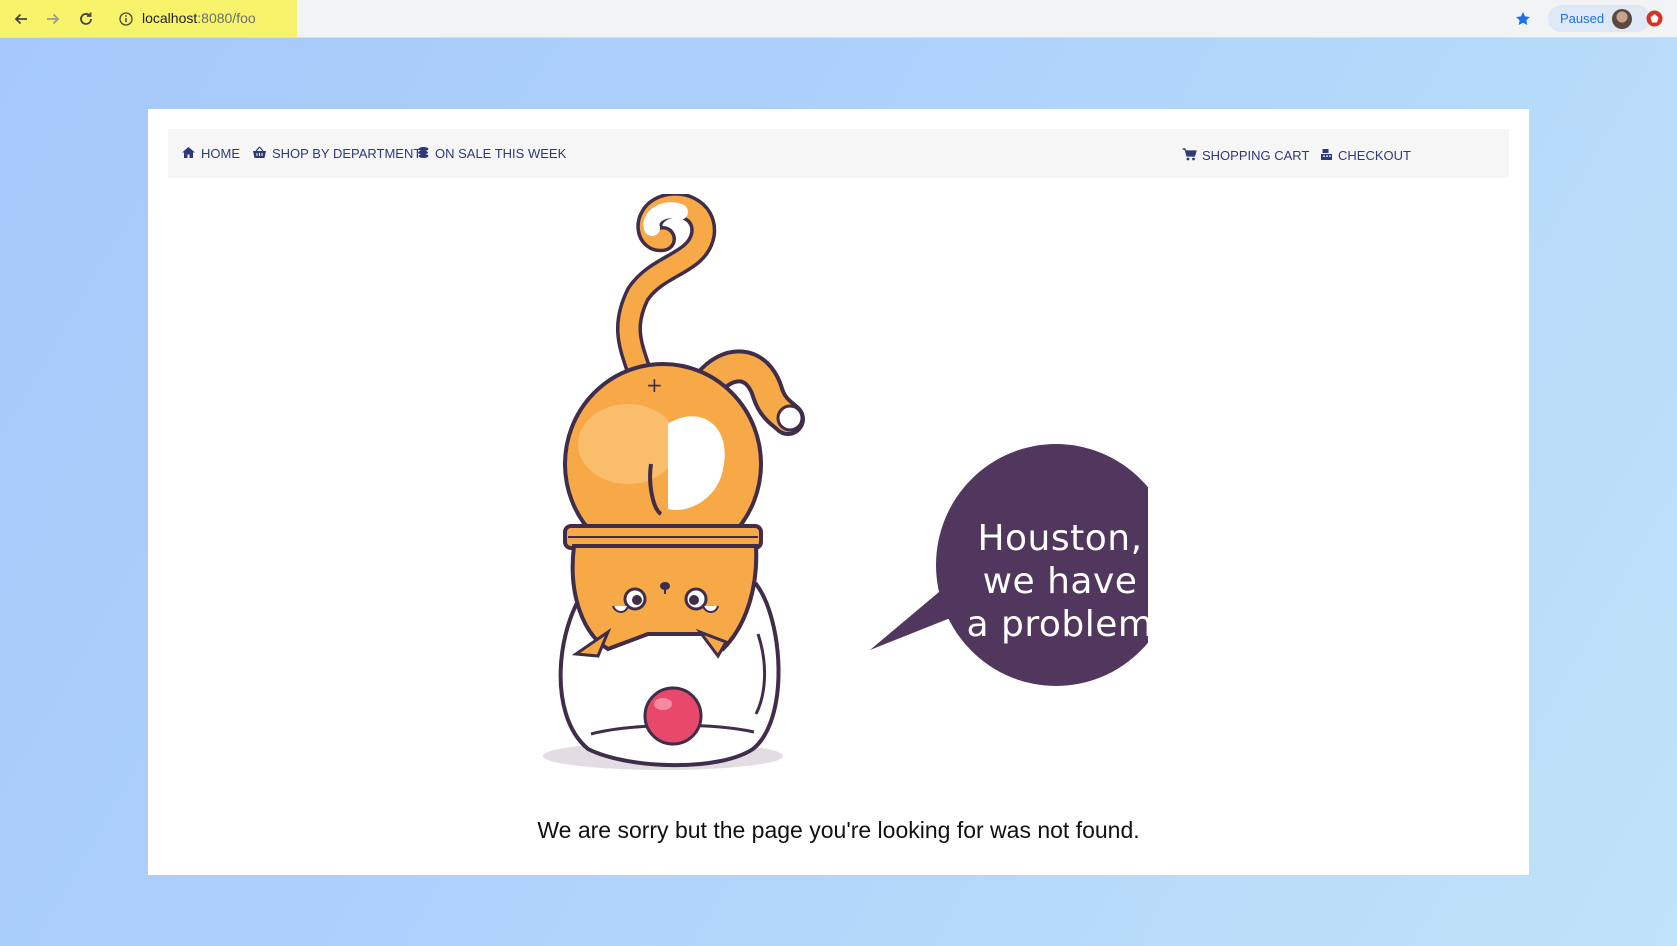 The image size is (1677, 946). What do you see at coordinates (262, 154) in the screenshot?
I see `basket-icon` at bounding box center [262, 154].